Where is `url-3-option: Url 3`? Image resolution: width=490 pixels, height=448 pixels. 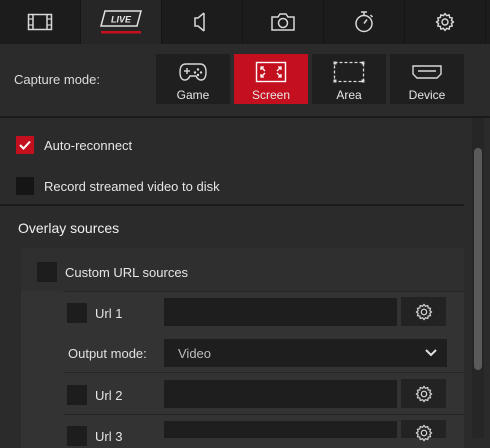
url-3-option: Url 3 is located at coordinates (94, 436).